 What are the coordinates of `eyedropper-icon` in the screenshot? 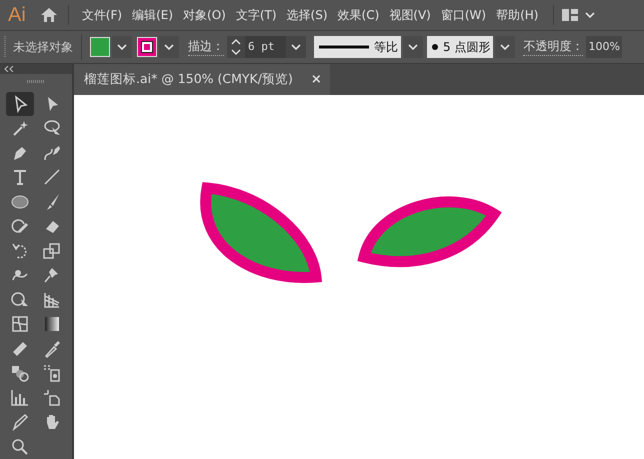 It's located at (52, 348).